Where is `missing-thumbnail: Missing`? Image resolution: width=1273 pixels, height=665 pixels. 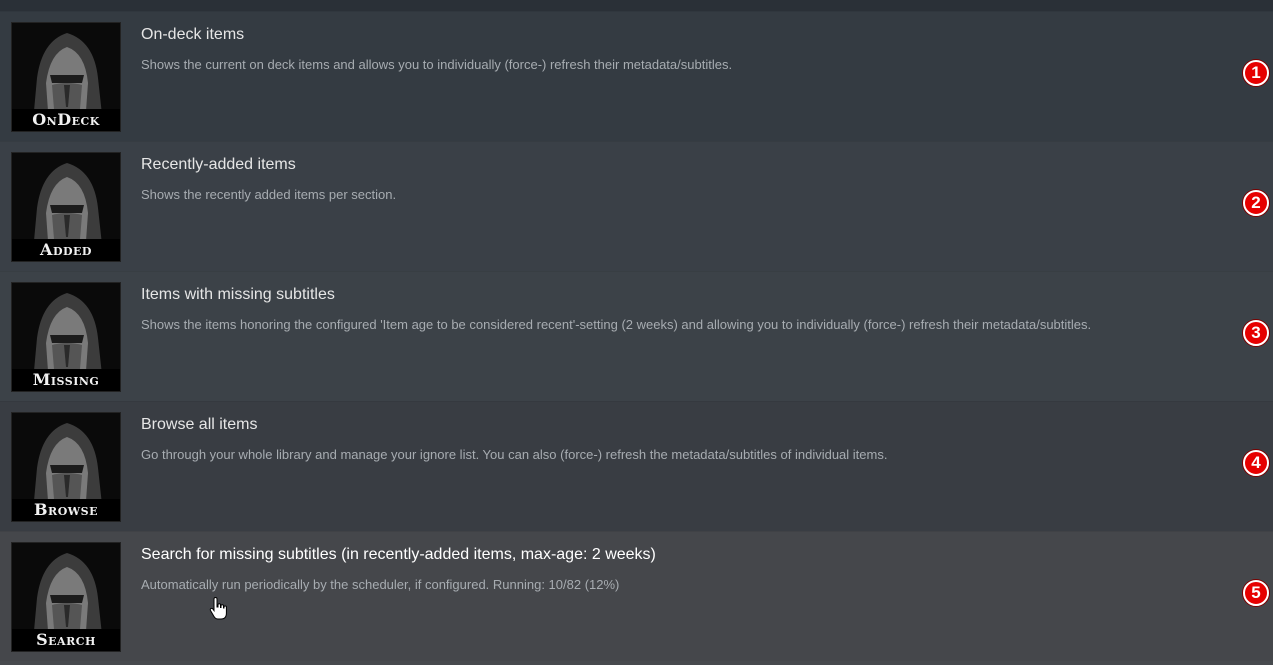
missing-thumbnail: Missing is located at coordinates (66, 337).